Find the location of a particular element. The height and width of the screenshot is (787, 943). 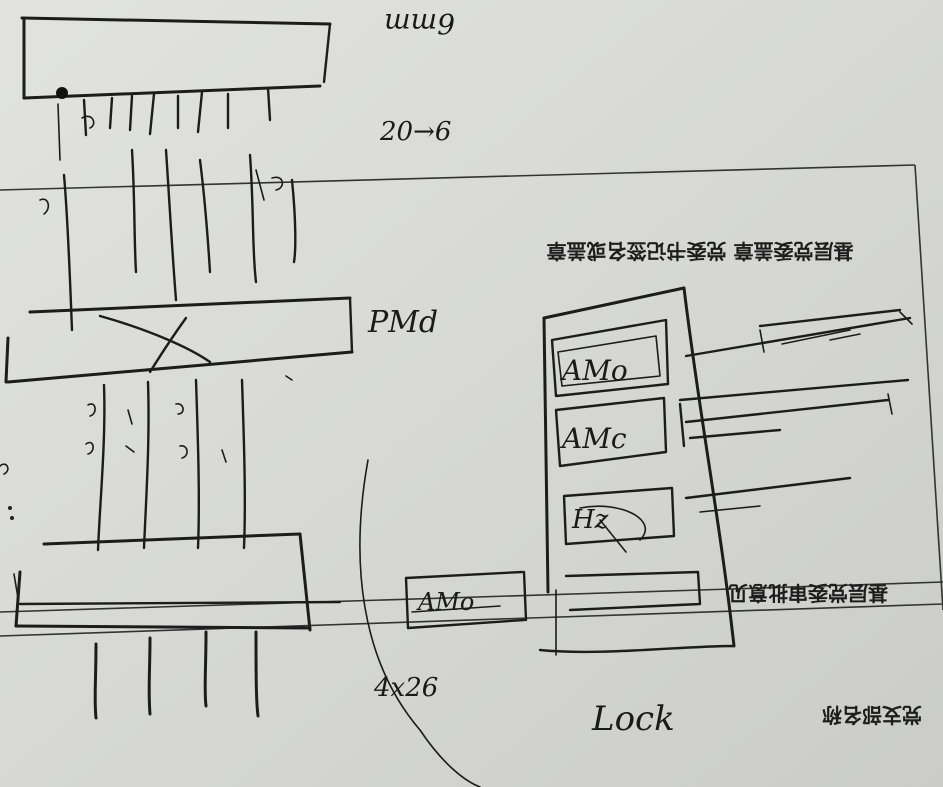

label-pmd: PMd is located at coordinates (402, 322).